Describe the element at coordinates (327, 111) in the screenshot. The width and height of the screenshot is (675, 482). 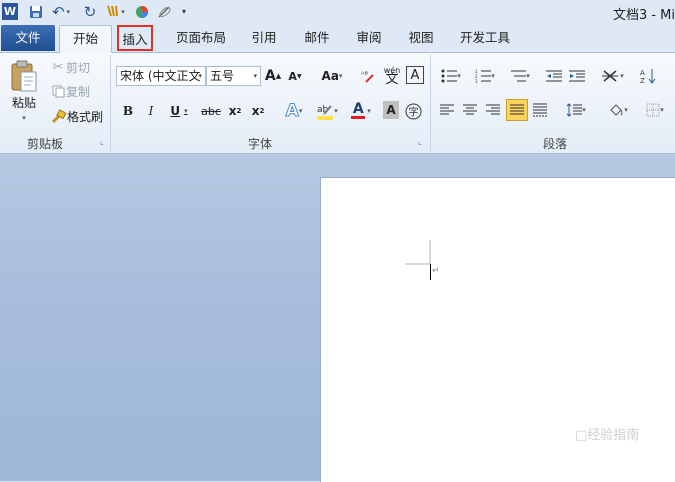
I see `highlight-icon: ab ▾` at that location.